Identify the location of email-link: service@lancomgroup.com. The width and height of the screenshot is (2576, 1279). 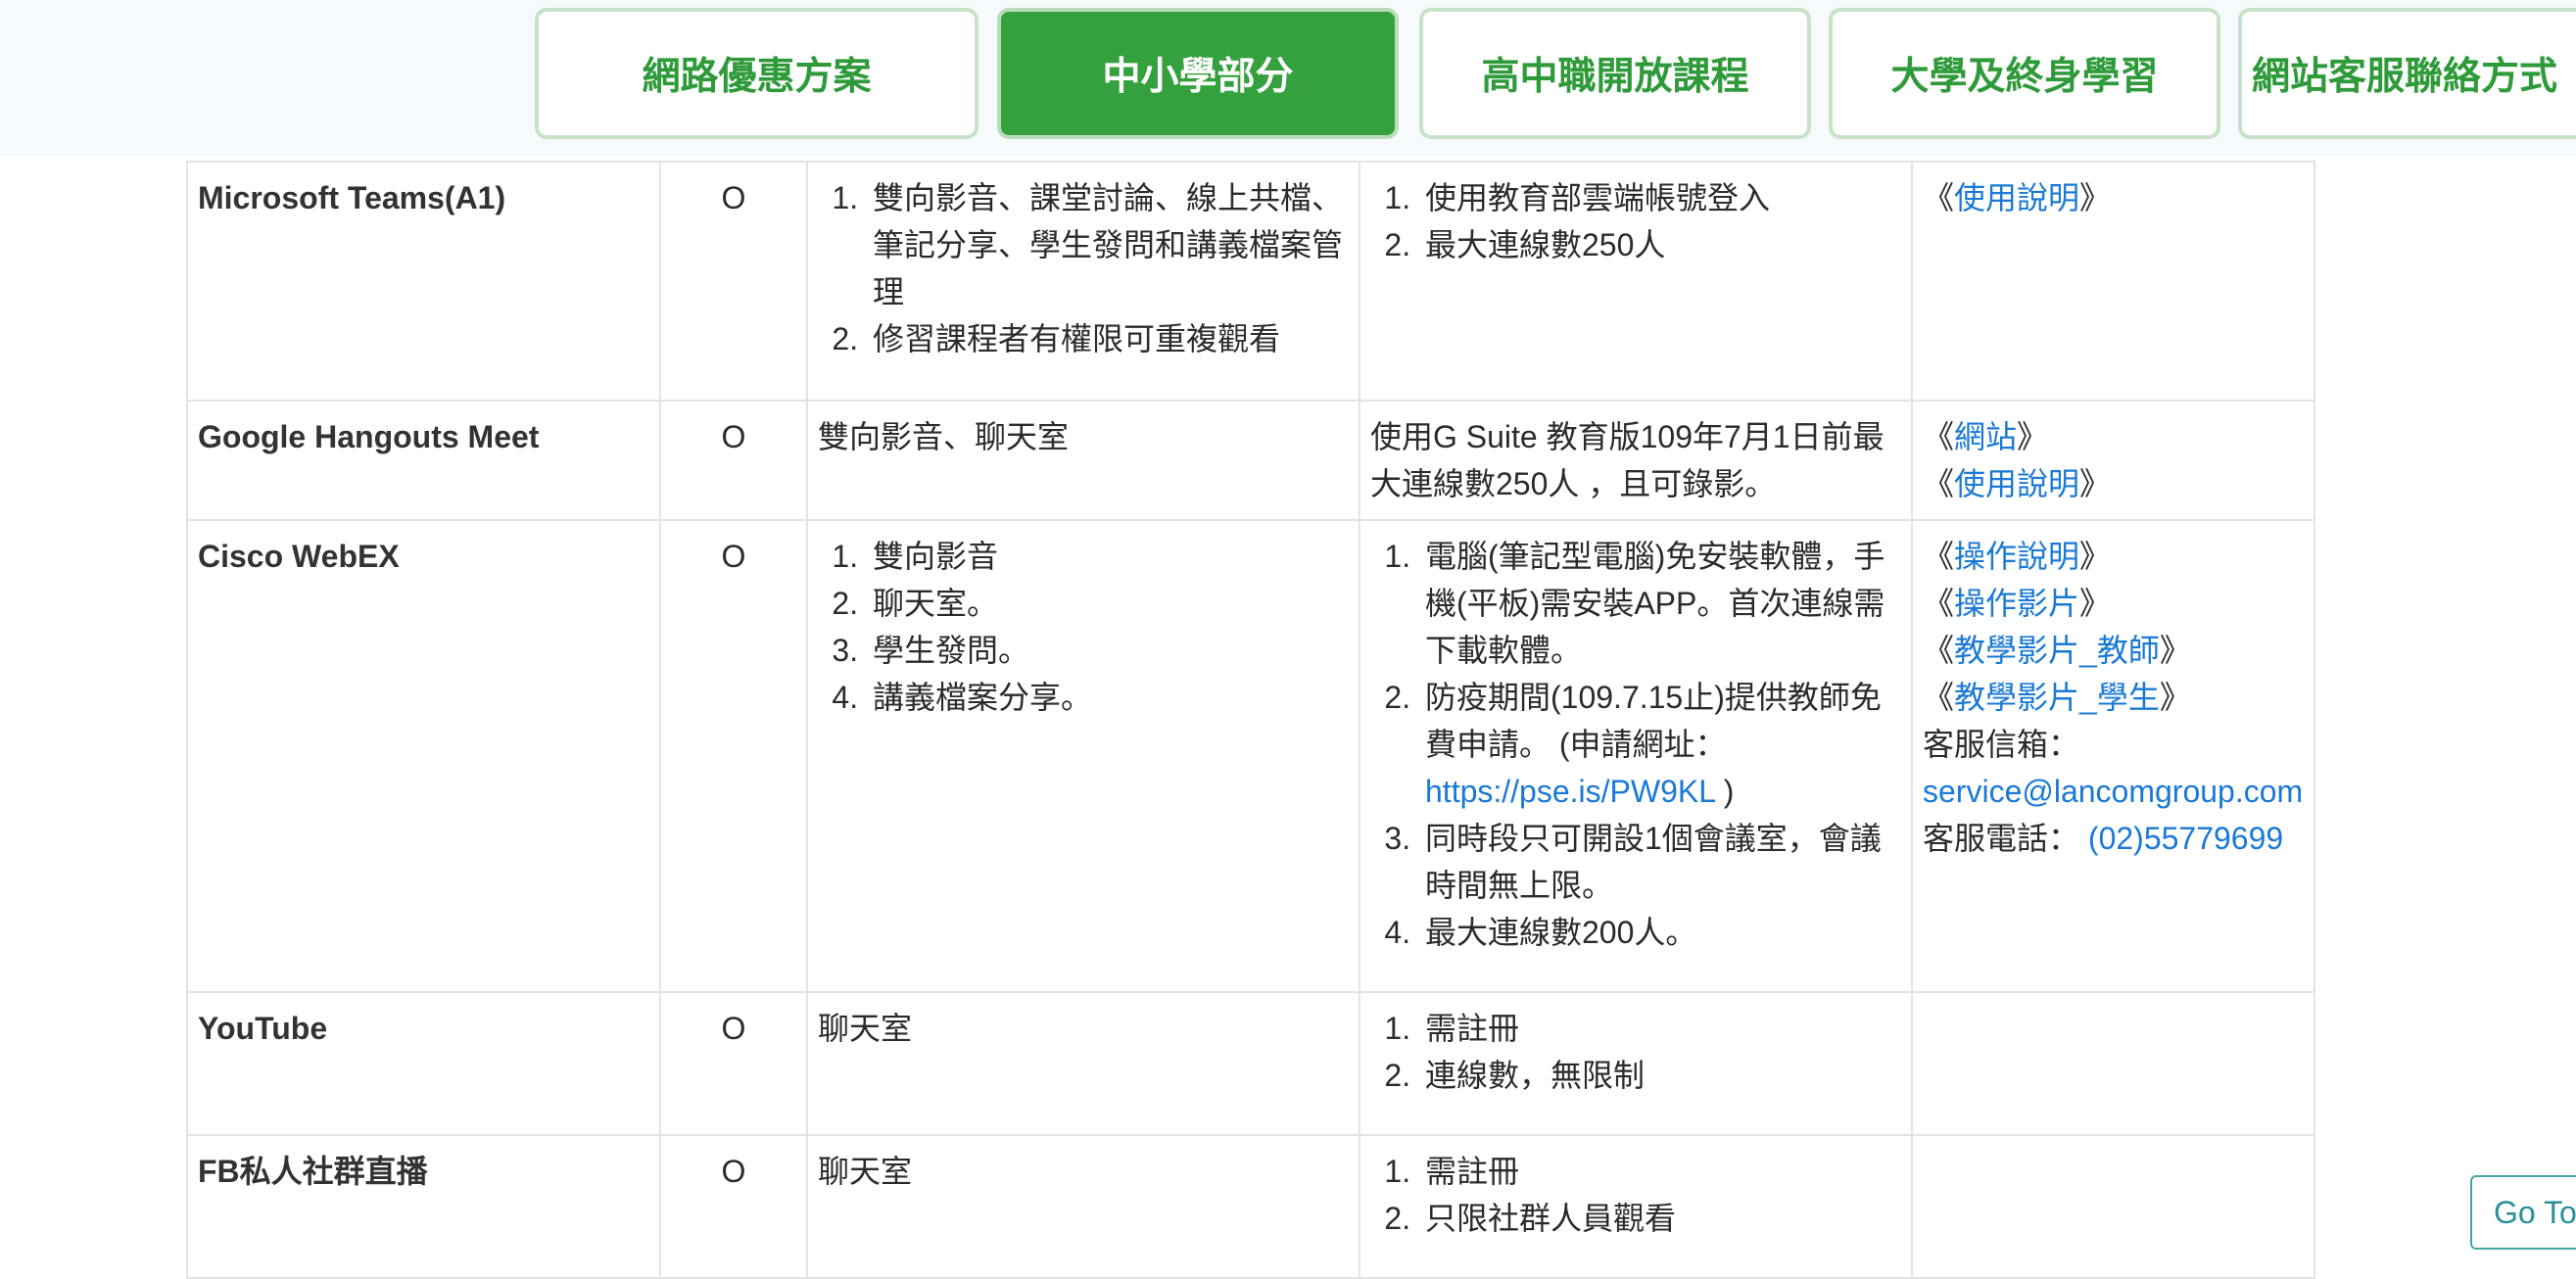
(2113, 791).